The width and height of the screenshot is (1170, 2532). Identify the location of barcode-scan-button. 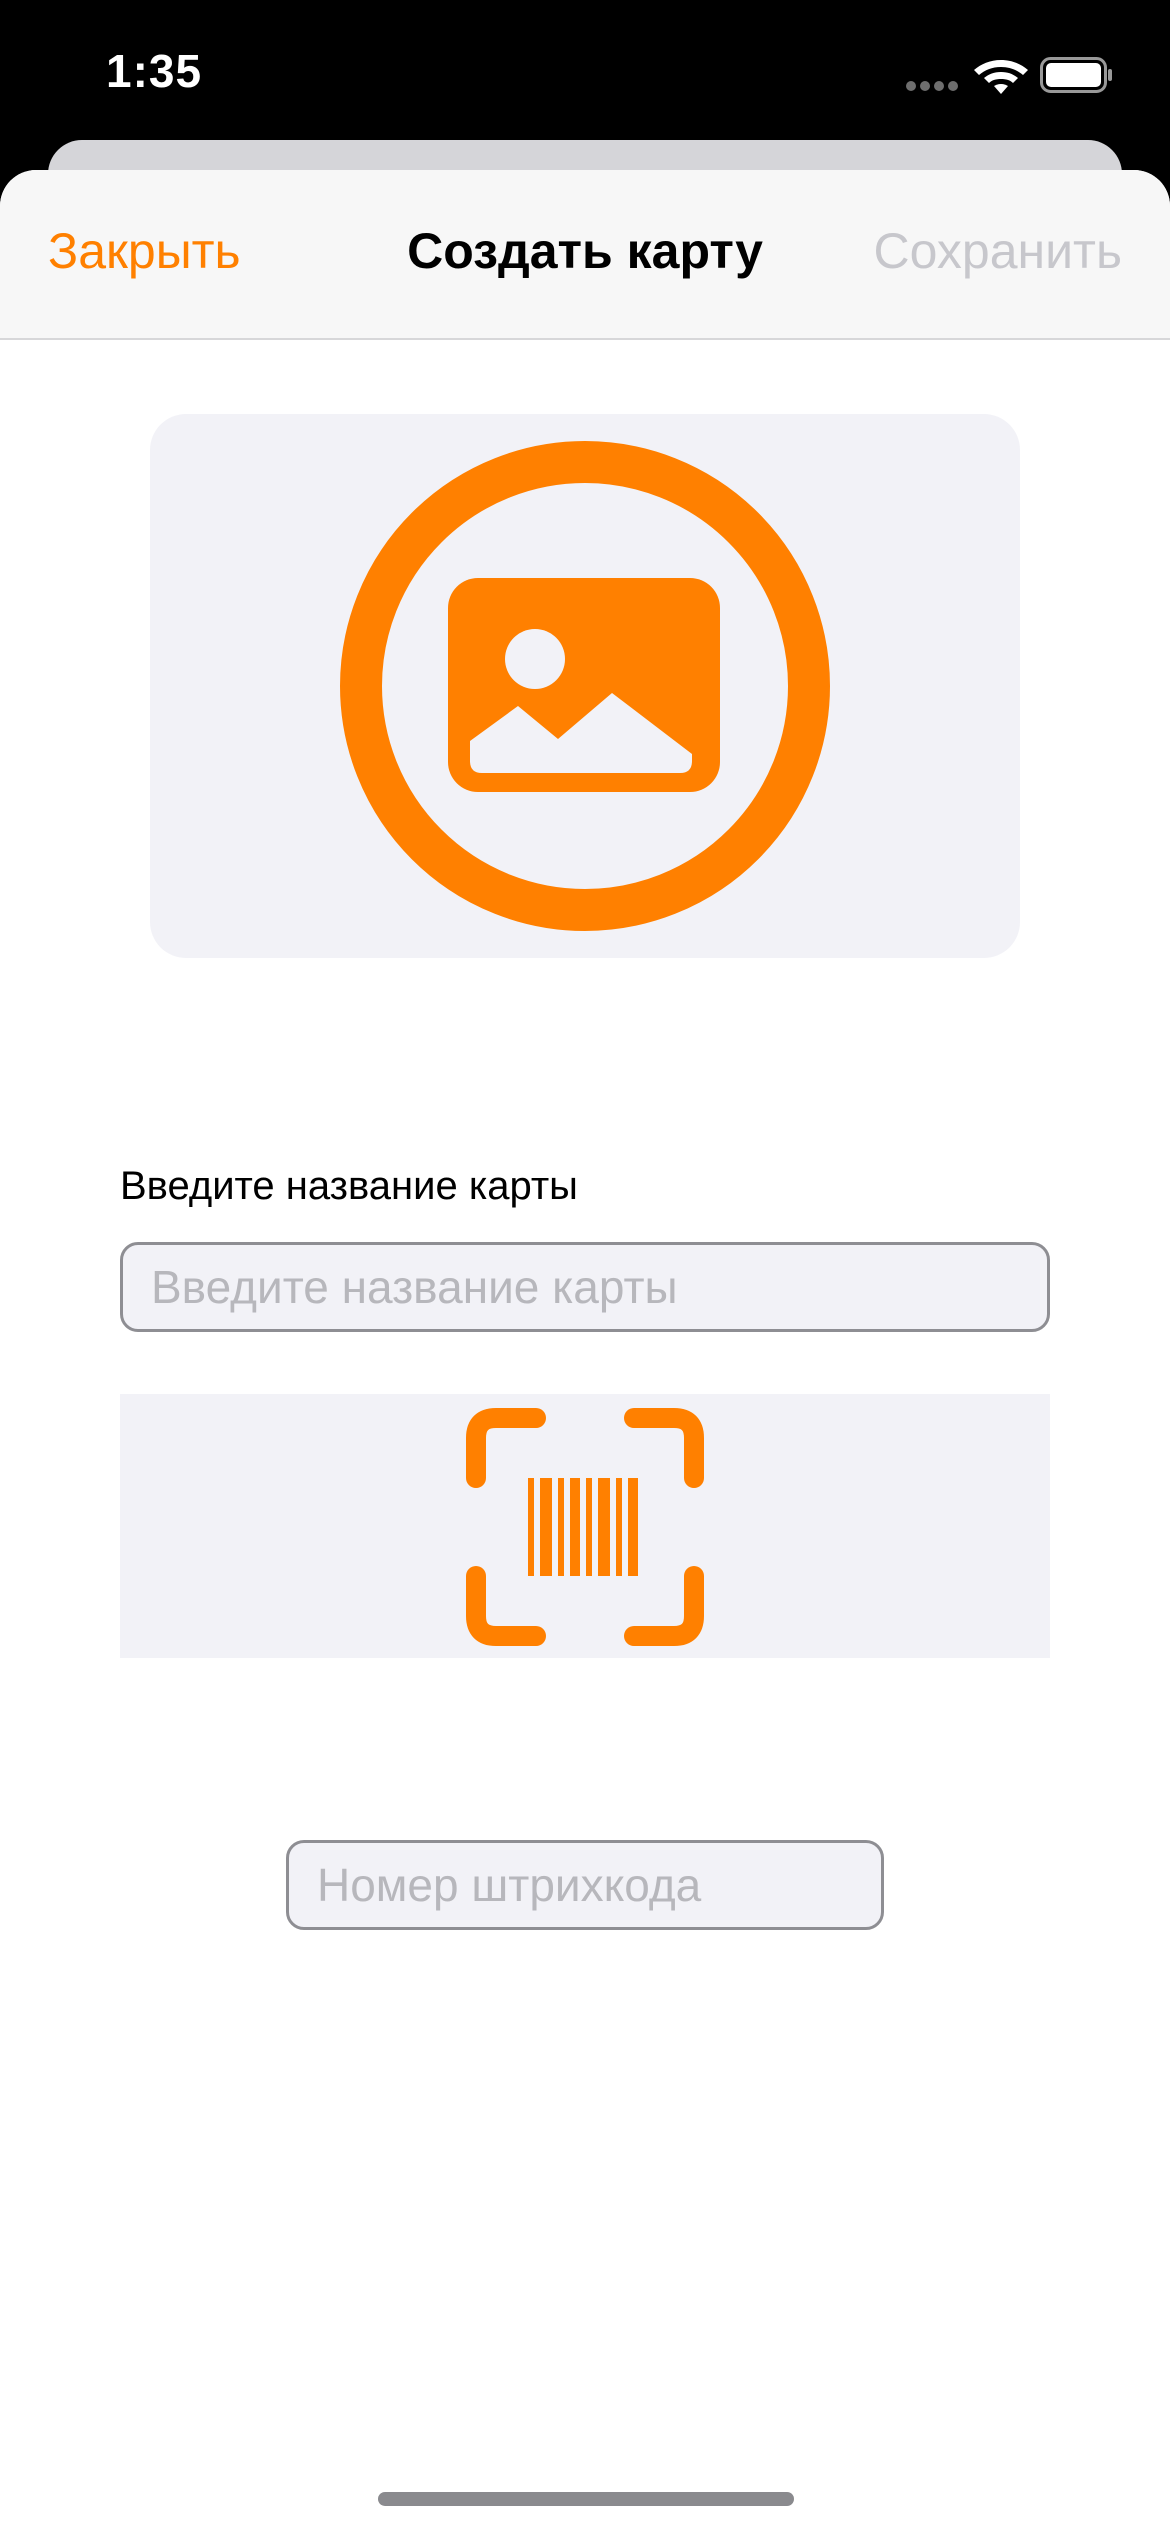
(585, 1526).